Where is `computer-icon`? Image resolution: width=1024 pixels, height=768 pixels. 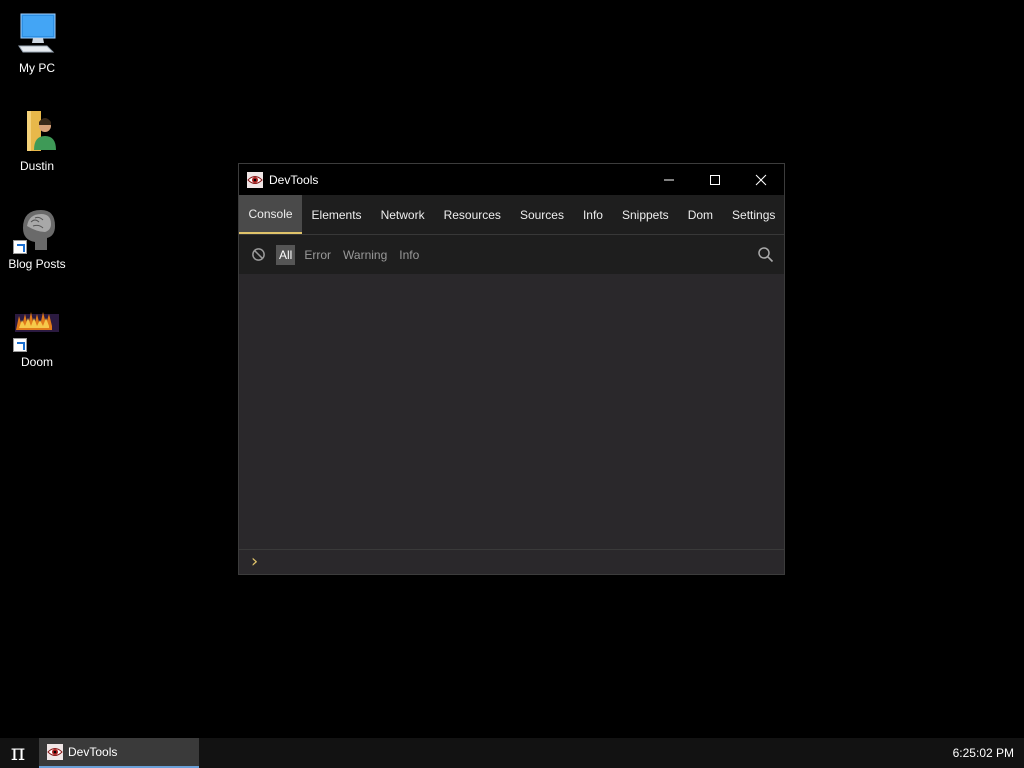 computer-icon is located at coordinates (37, 34).